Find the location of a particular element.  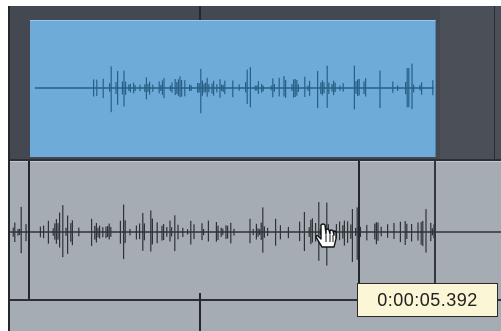

clip-start-marker is located at coordinates (29, 230).